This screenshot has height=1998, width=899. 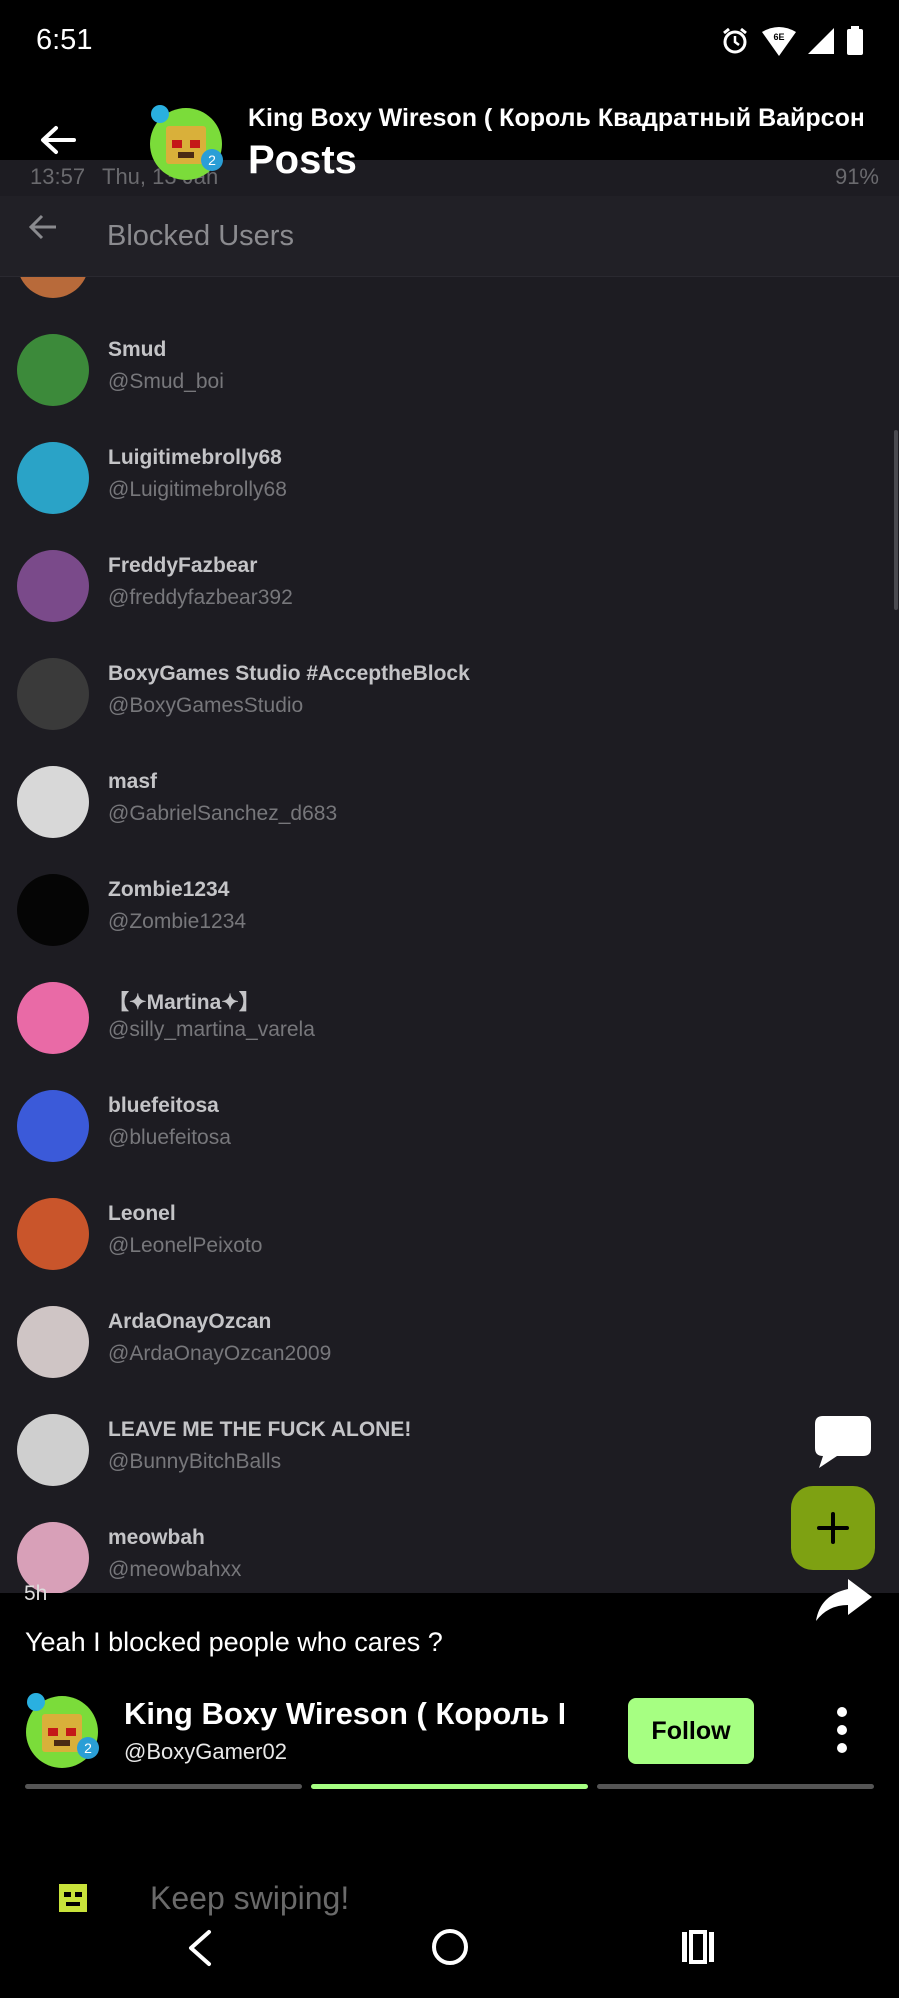 I want to click on user-handle: @BunnyBitchBalls, so click(x=195, y=1461).